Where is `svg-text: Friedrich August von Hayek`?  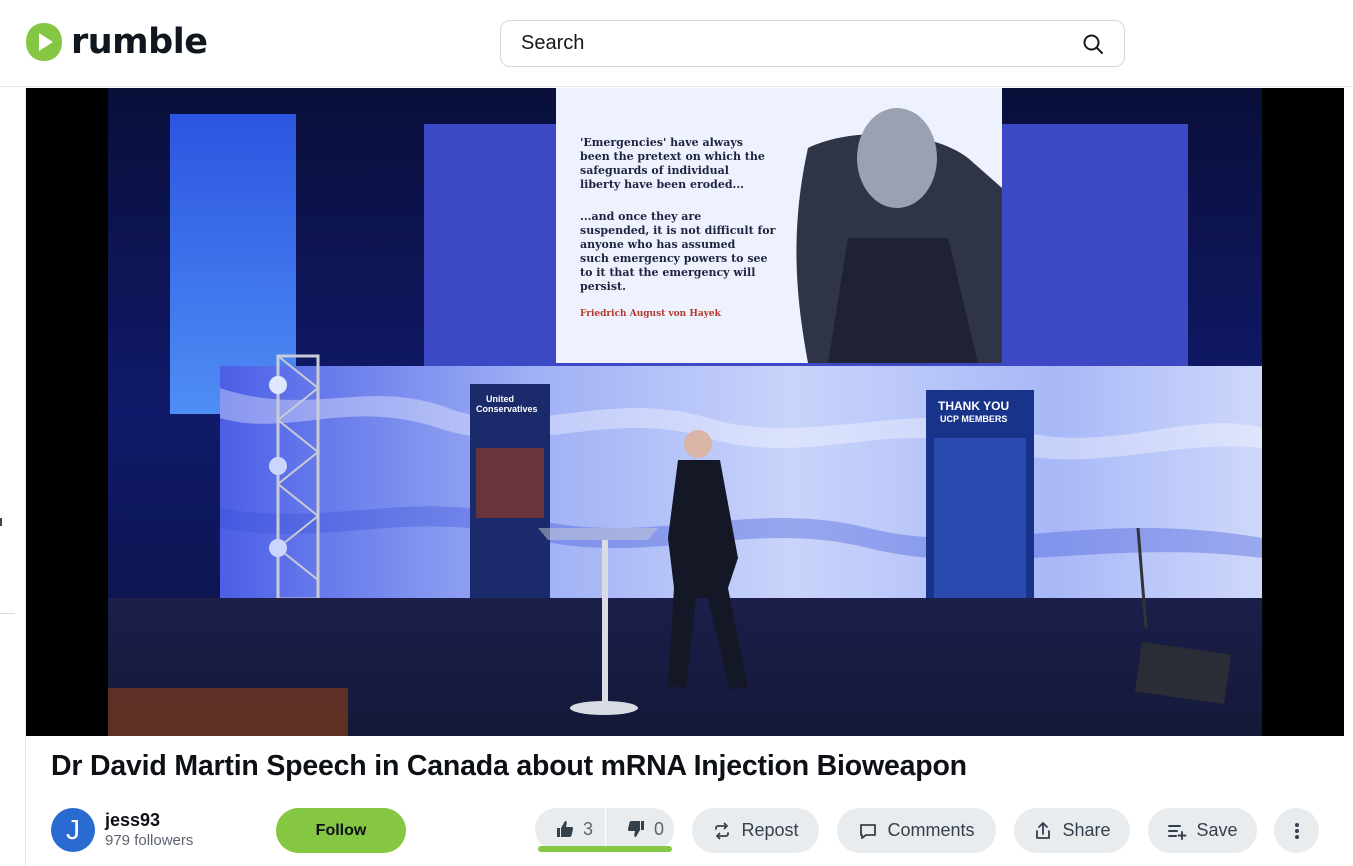 svg-text: Friedrich August von Hayek is located at coordinates (651, 314).